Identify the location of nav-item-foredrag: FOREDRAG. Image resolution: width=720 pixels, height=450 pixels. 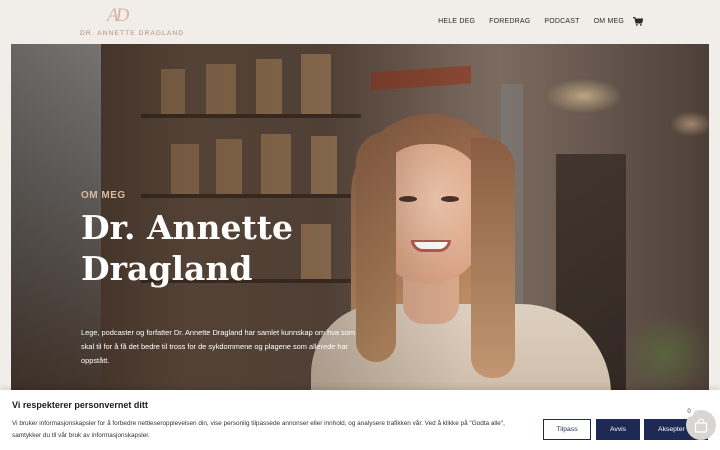
(509, 21).